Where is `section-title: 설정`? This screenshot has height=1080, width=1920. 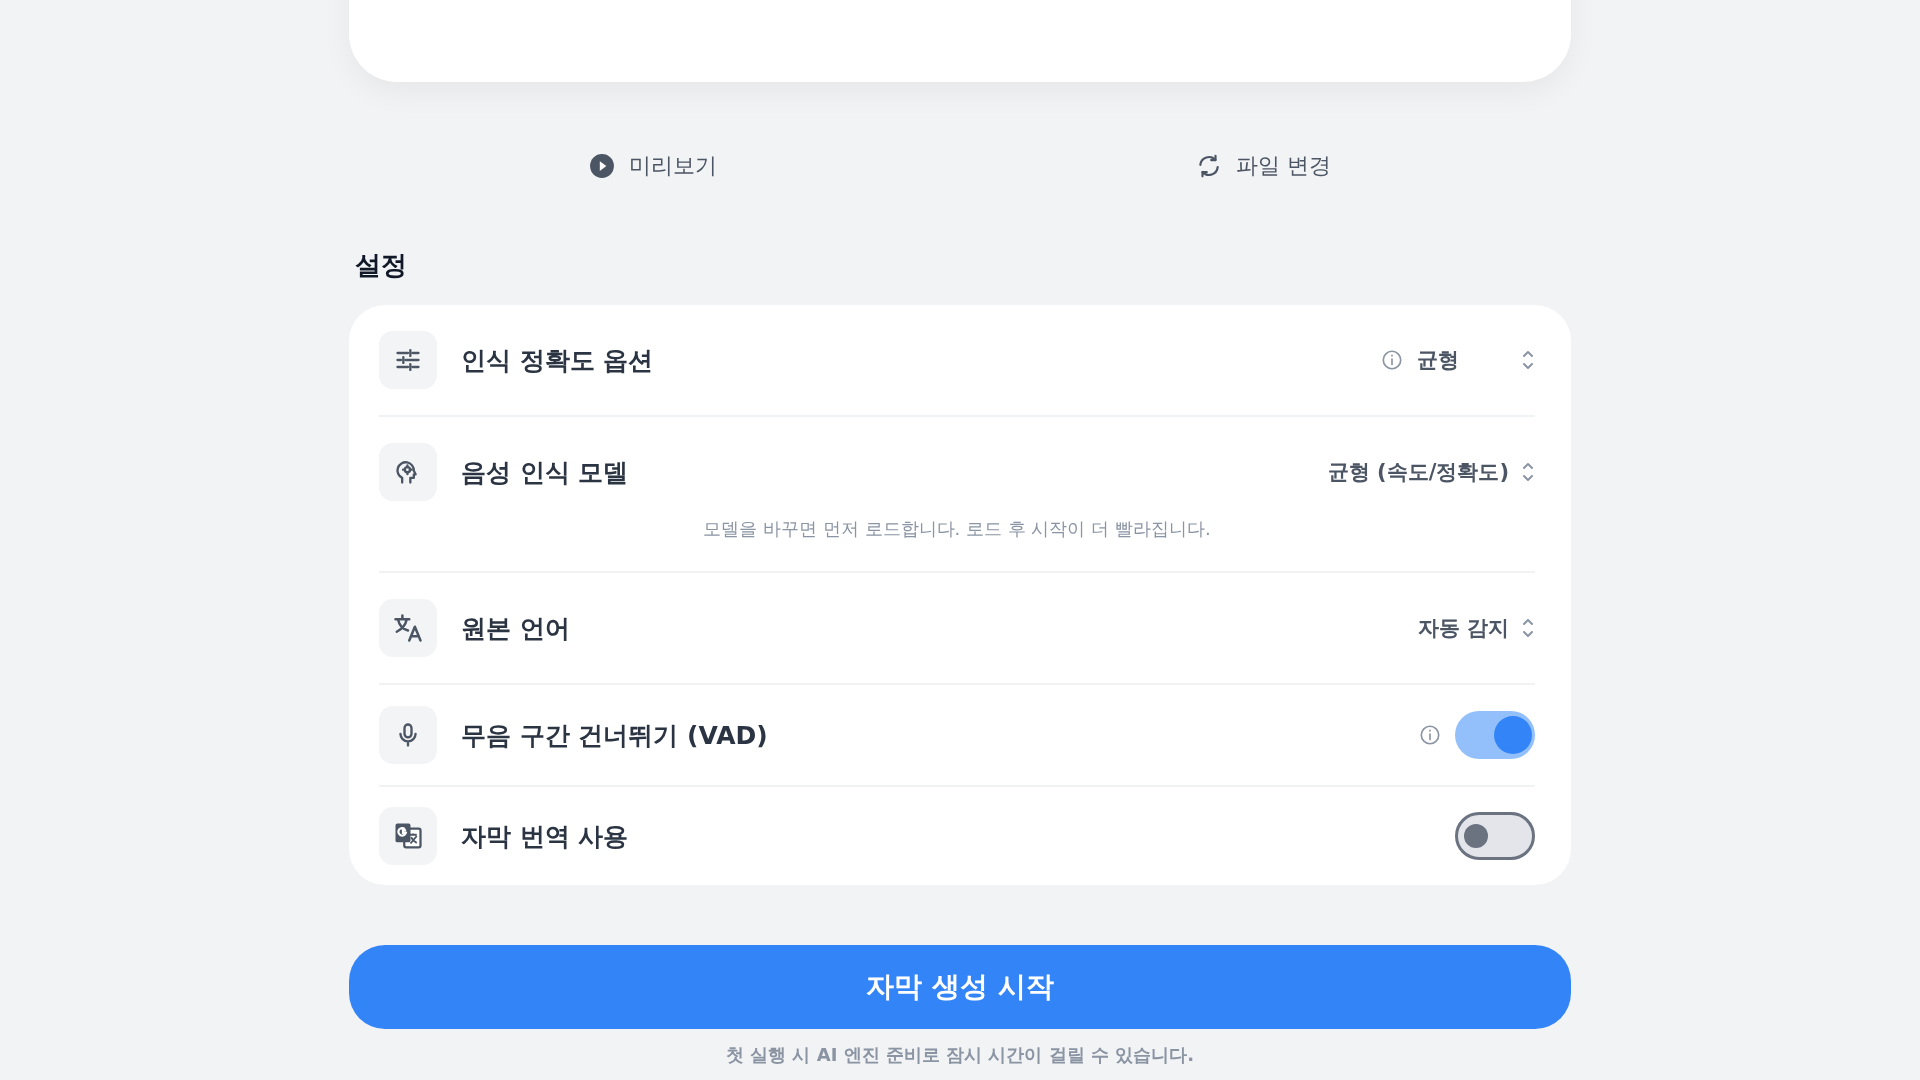 section-title: 설정 is located at coordinates (381, 265).